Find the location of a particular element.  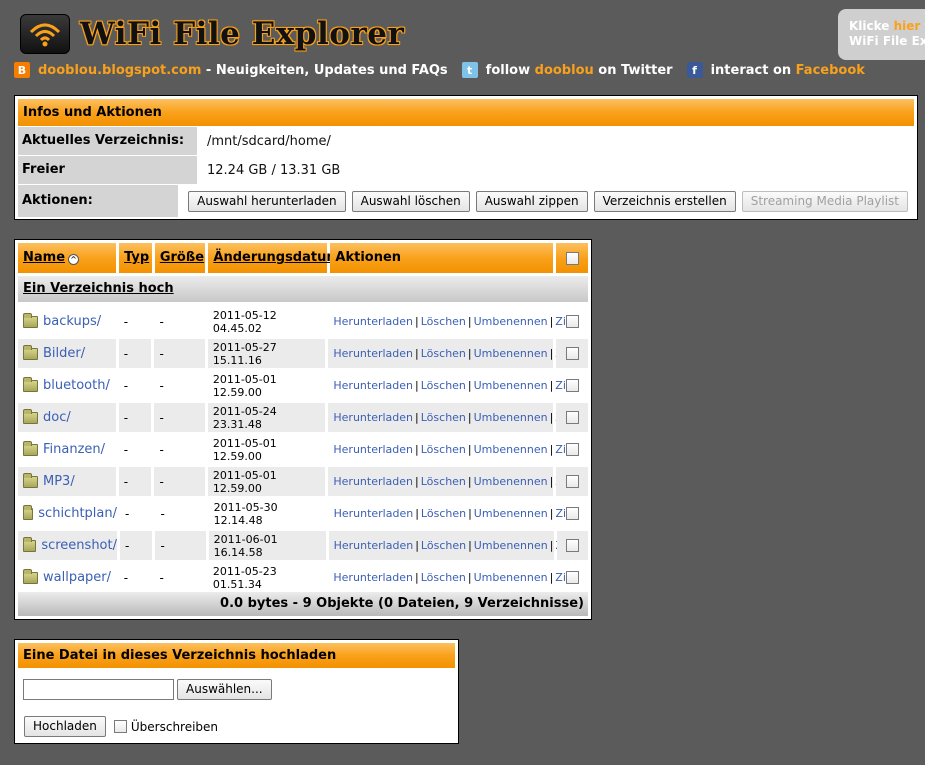

folder-link: MP3/ is located at coordinates (59, 481).